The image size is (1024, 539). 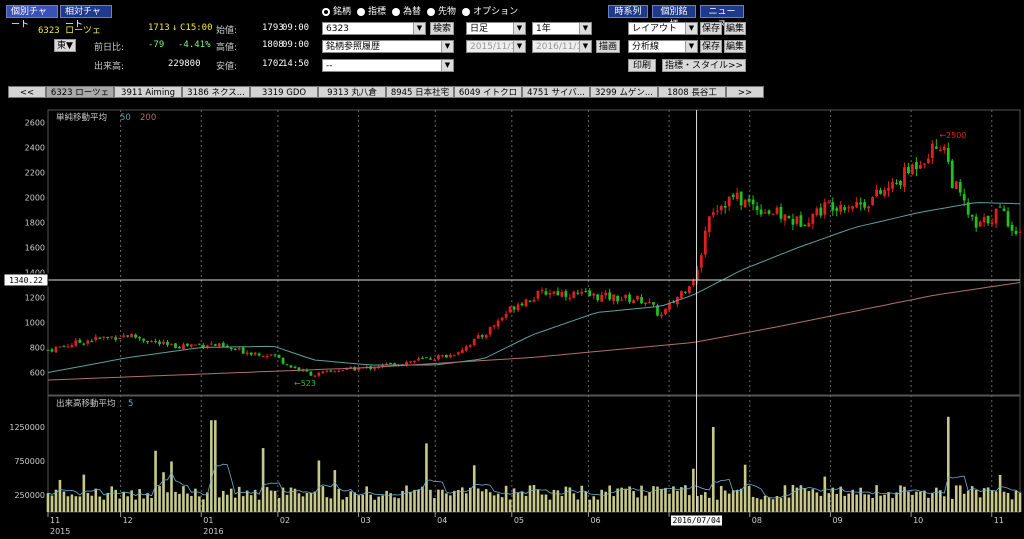 What do you see at coordinates (284, 92) in the screenshot?
I see `stock-tab-4: 3319 GDO` at bounding box center [284, 92].